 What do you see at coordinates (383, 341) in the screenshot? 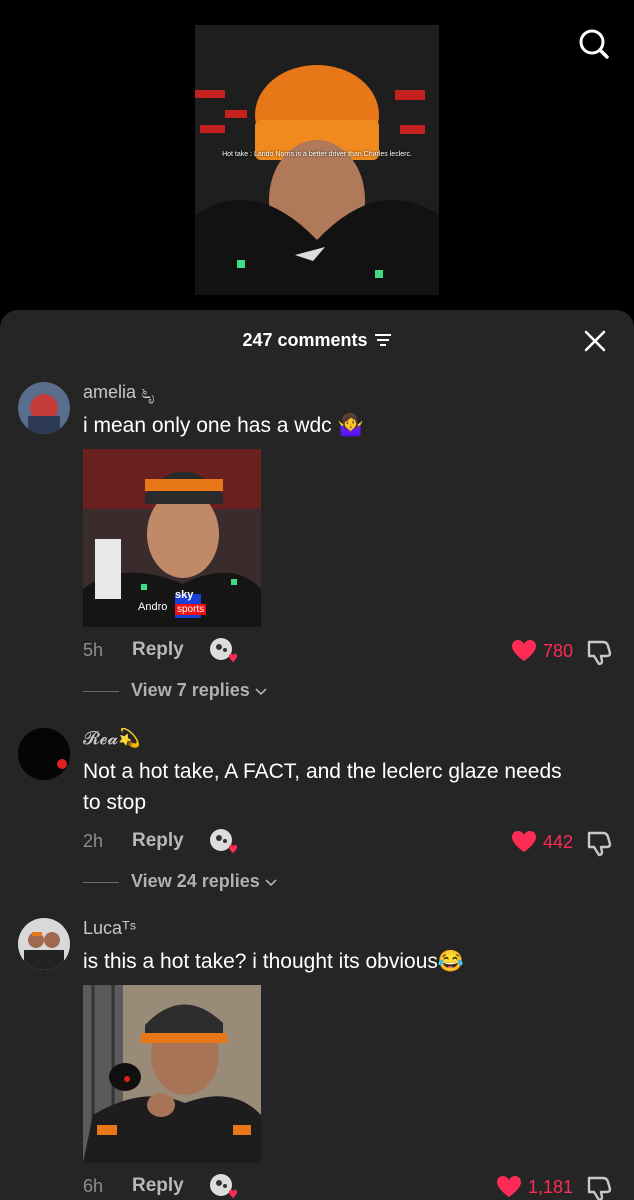
I see `sort-icon` at bounding box center [383, 341].